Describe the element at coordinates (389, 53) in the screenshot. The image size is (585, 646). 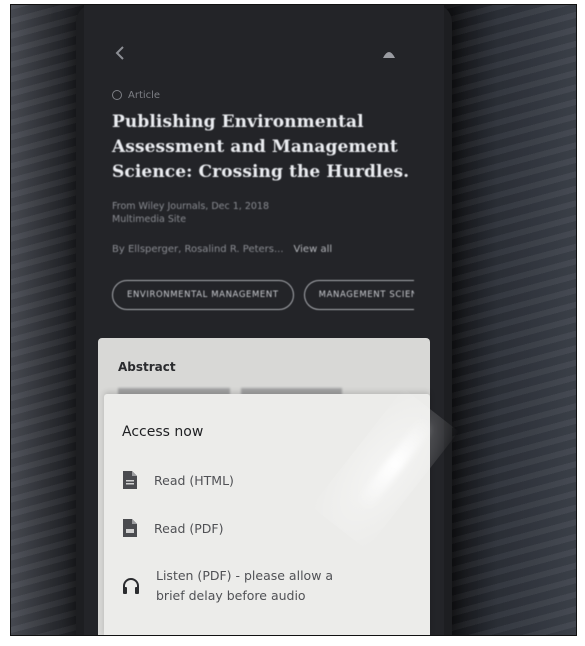
I see `bookmark-icon` at that location.